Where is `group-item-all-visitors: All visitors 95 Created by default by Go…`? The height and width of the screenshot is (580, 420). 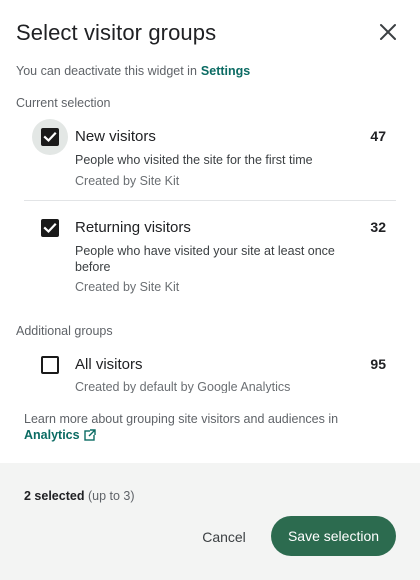 group-item-all-visitors: All visitors 95 Created by default by Go… is located at coordinates (210, 370).